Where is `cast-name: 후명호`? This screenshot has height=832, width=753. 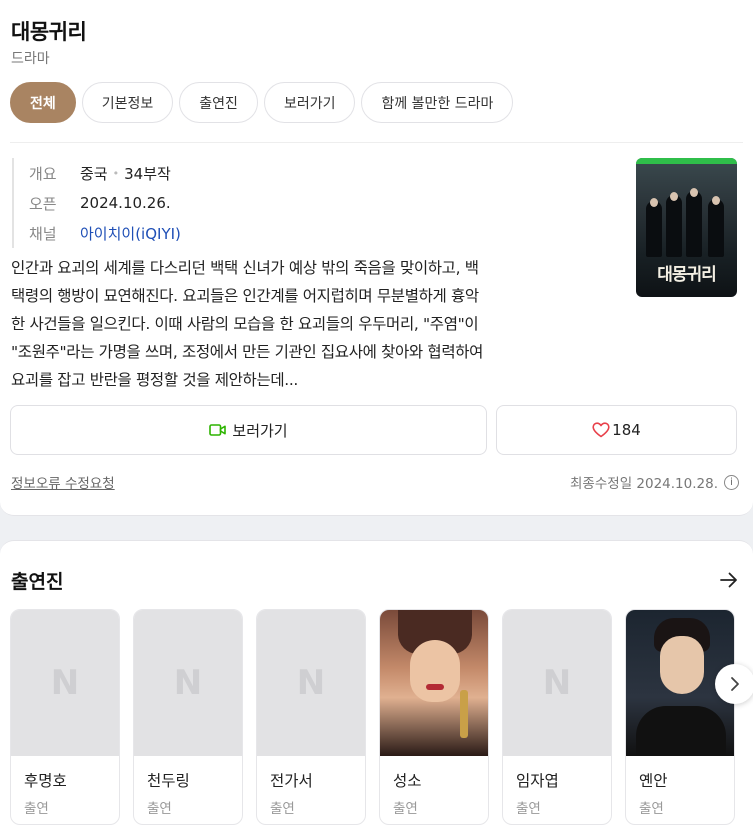 cast-name: 후명호 is located at coordinates (45, 781).